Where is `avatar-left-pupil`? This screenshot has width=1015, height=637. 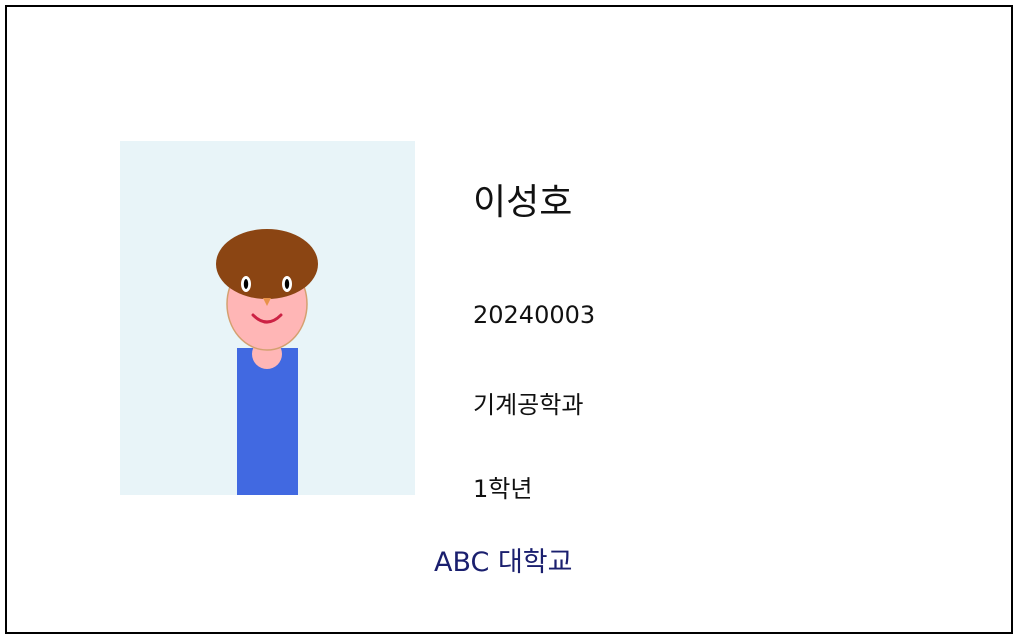
avatar-left-pupil is located at coordinates (246, 284).